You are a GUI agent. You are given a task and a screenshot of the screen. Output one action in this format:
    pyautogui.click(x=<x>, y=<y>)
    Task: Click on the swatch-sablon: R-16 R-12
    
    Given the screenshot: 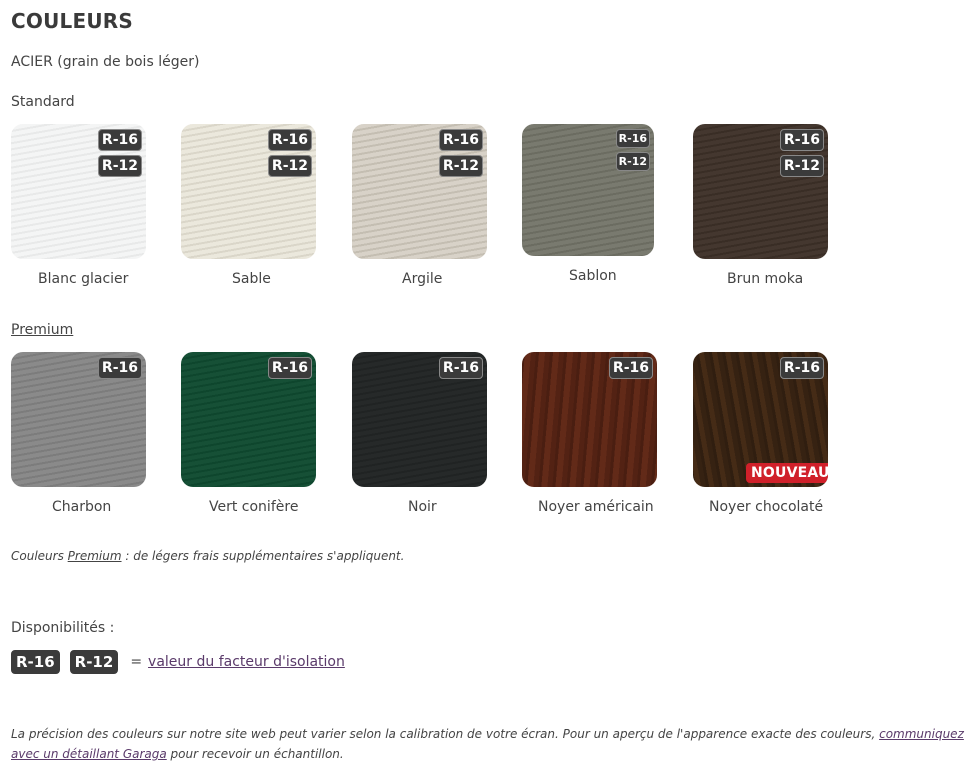 What is the action you would take?
    pyautogui.click(x=588, y=190)
    